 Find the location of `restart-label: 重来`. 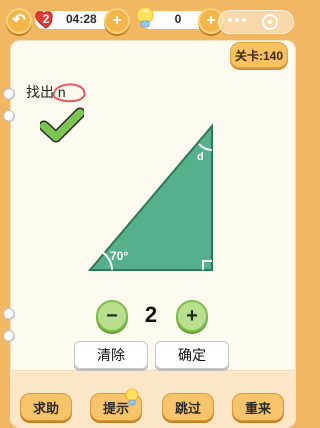

restart-label: 重来 is located at coordinates (257, 408).